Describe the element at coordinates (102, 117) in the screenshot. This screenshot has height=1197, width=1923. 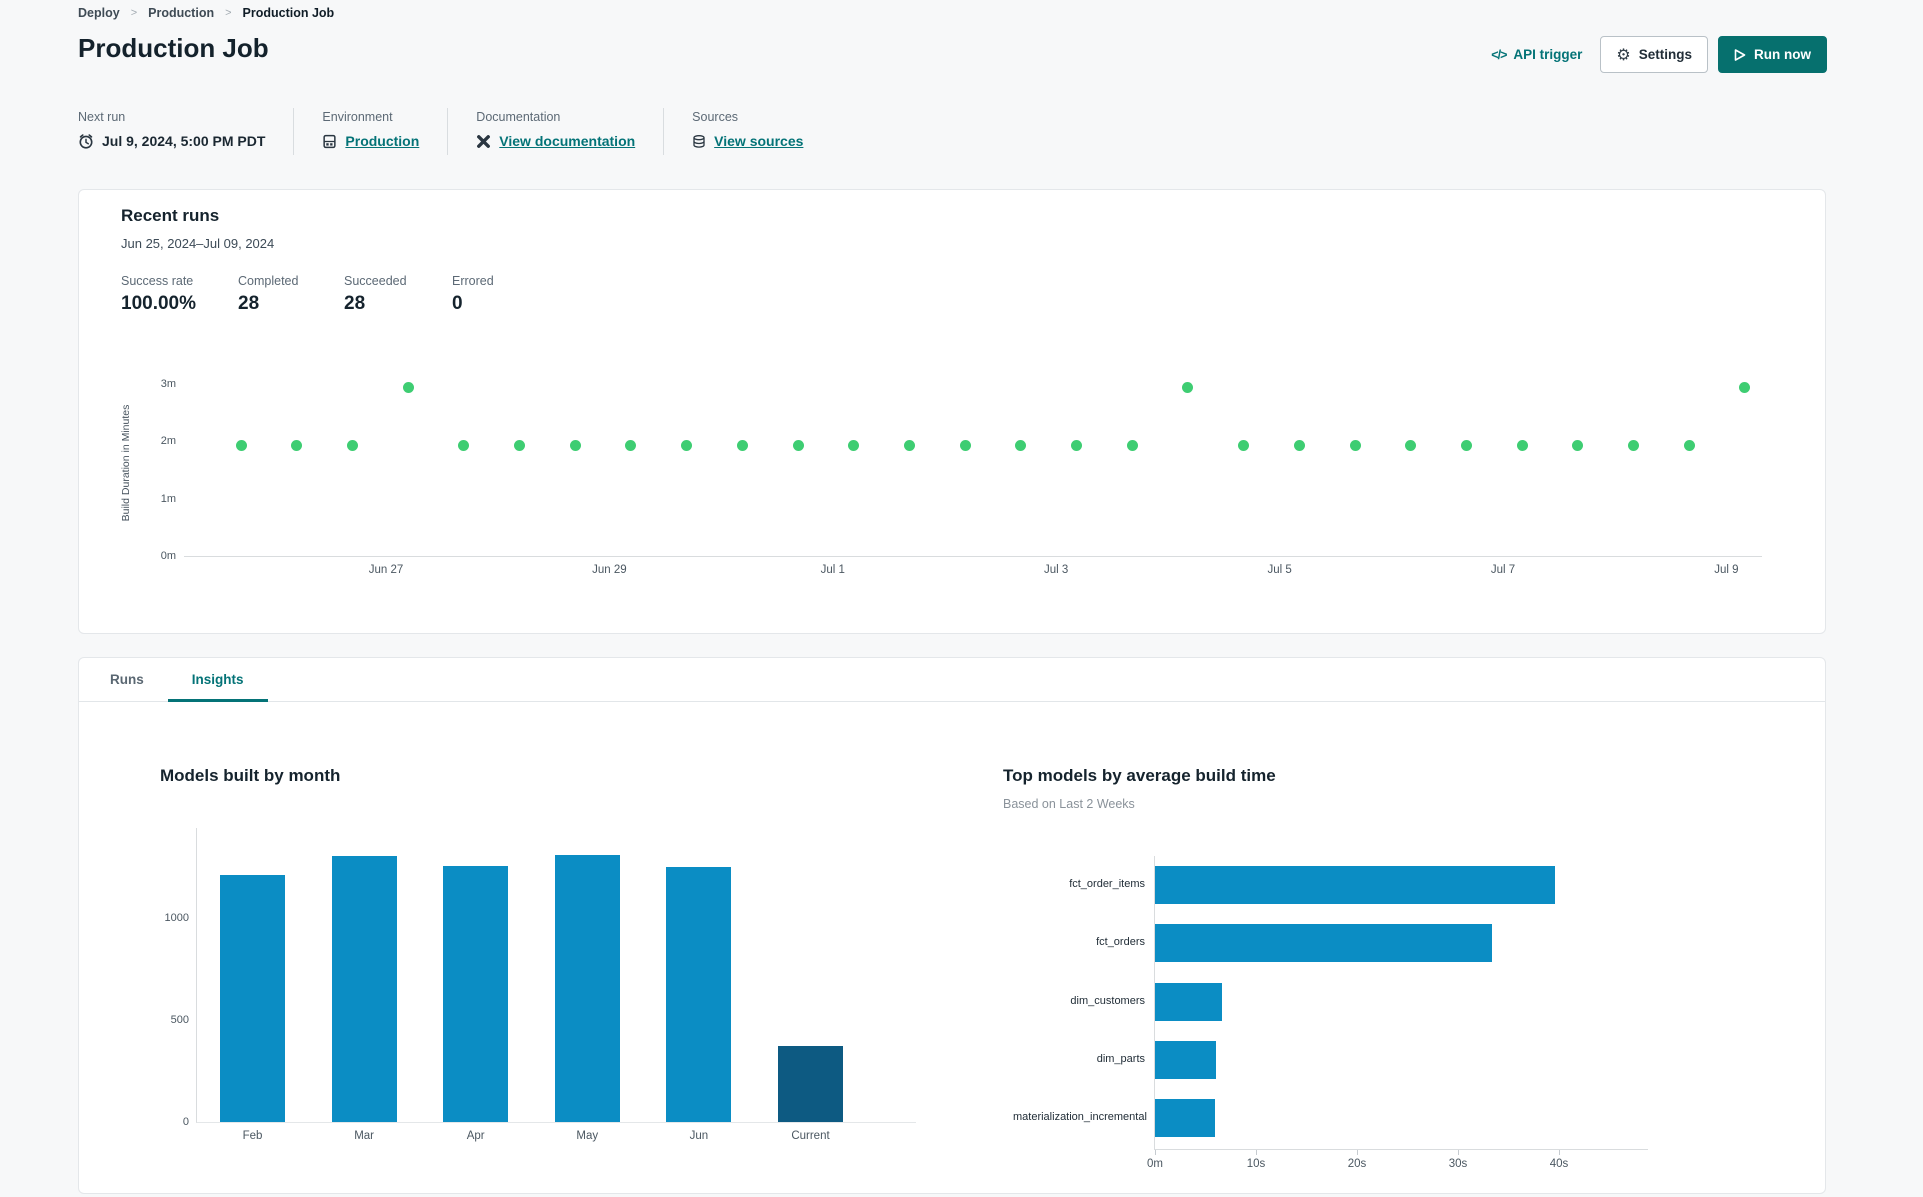
I see `next-run-label: Next run` at that location.